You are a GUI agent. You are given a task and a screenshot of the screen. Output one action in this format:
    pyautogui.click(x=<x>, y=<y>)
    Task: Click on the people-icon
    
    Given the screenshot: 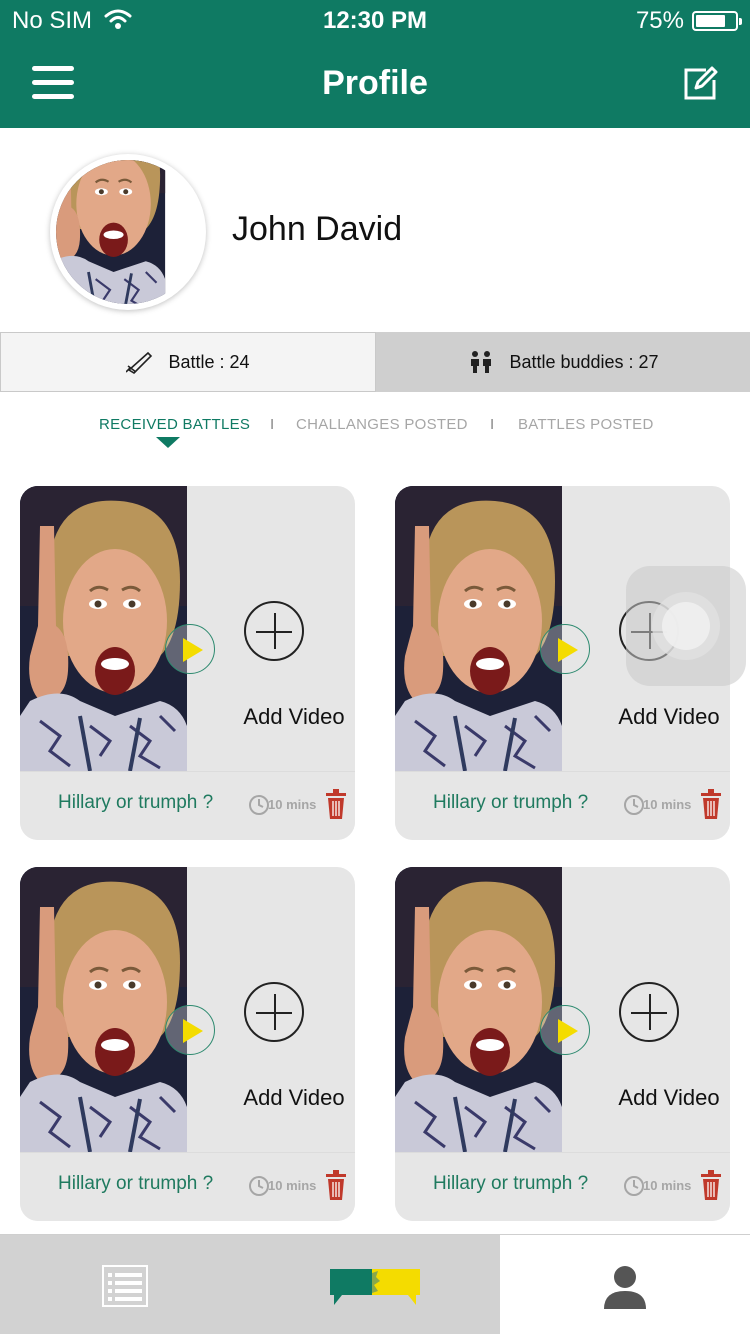 What is the action you would take?
    pyautogui.click(x=481, y=362)
    